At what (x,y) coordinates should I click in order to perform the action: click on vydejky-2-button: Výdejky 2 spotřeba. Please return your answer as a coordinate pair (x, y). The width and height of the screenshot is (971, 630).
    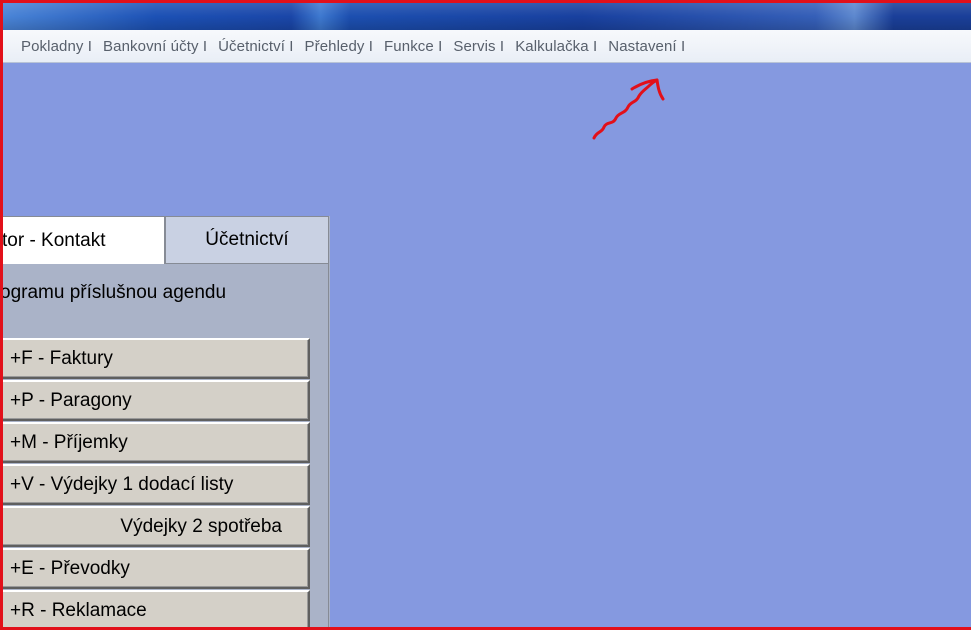
    Looking at the image, I should click on (155, 526).